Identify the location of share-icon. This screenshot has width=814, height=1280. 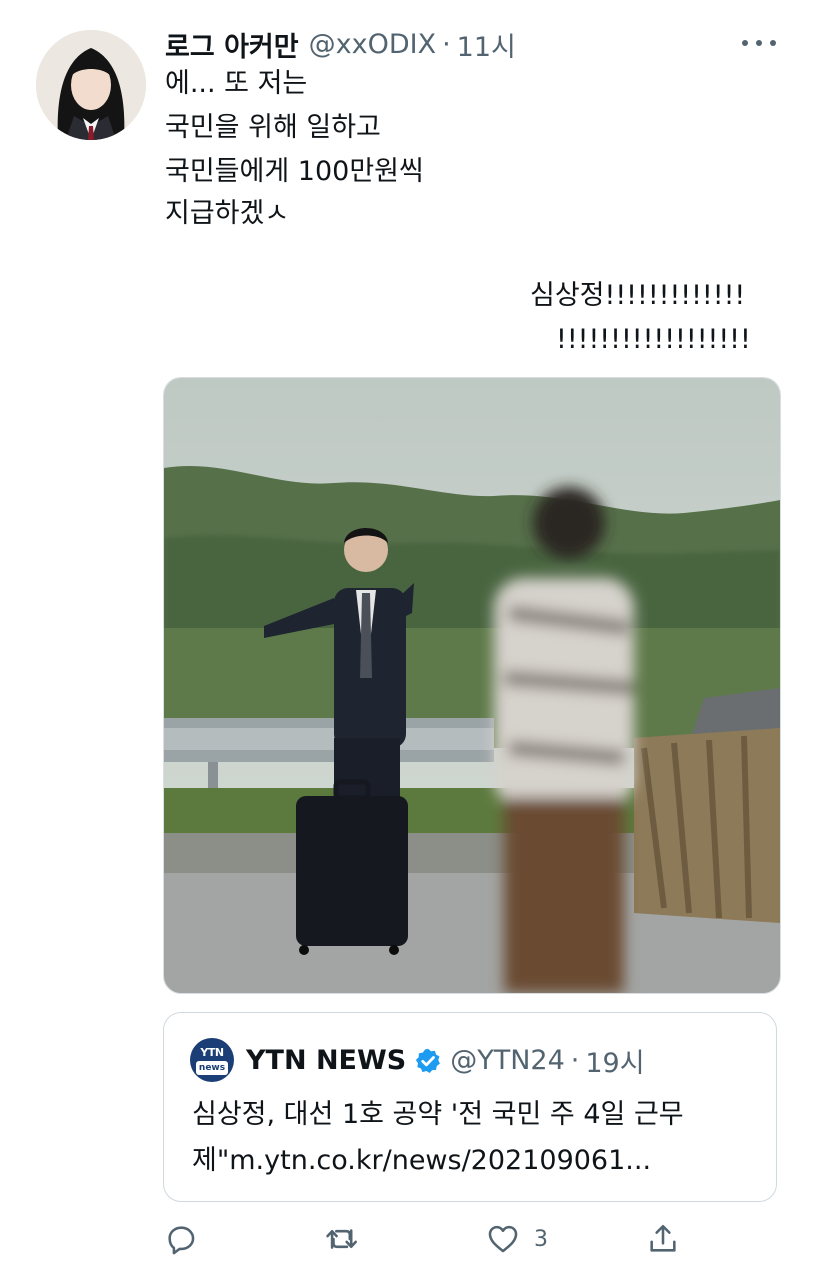
(663, 1238).